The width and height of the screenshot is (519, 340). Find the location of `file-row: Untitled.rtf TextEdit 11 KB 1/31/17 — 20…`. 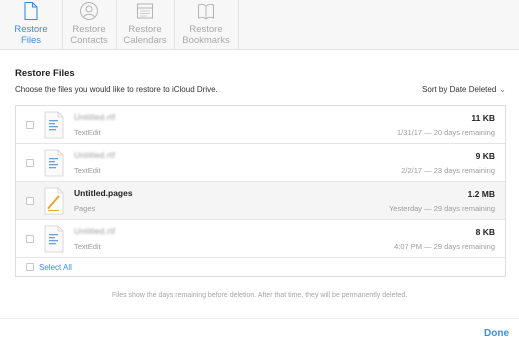

file-row: Untitled.rtf TextEdit 11 KB 1/31/17 — 20… is located at coordinates (260, 125).